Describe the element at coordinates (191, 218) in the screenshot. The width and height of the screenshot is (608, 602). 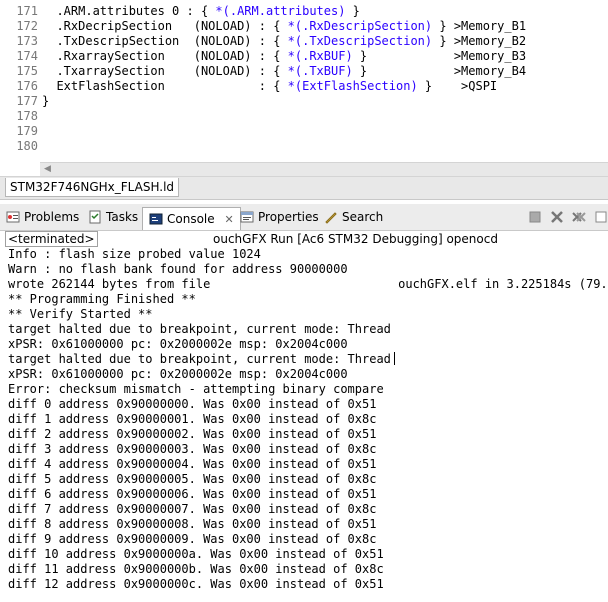
I see `tab-console: Console ✕` at that location.